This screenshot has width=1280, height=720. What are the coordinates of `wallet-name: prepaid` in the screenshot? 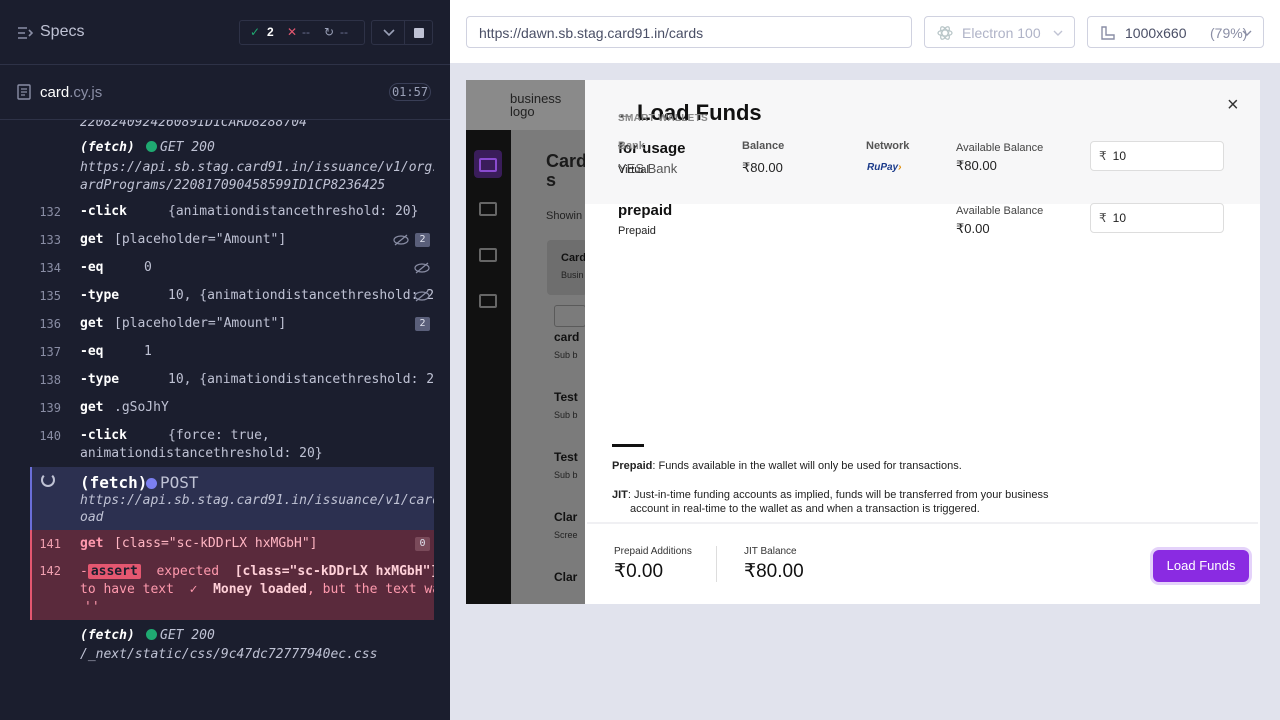 It's located at (645, 210).